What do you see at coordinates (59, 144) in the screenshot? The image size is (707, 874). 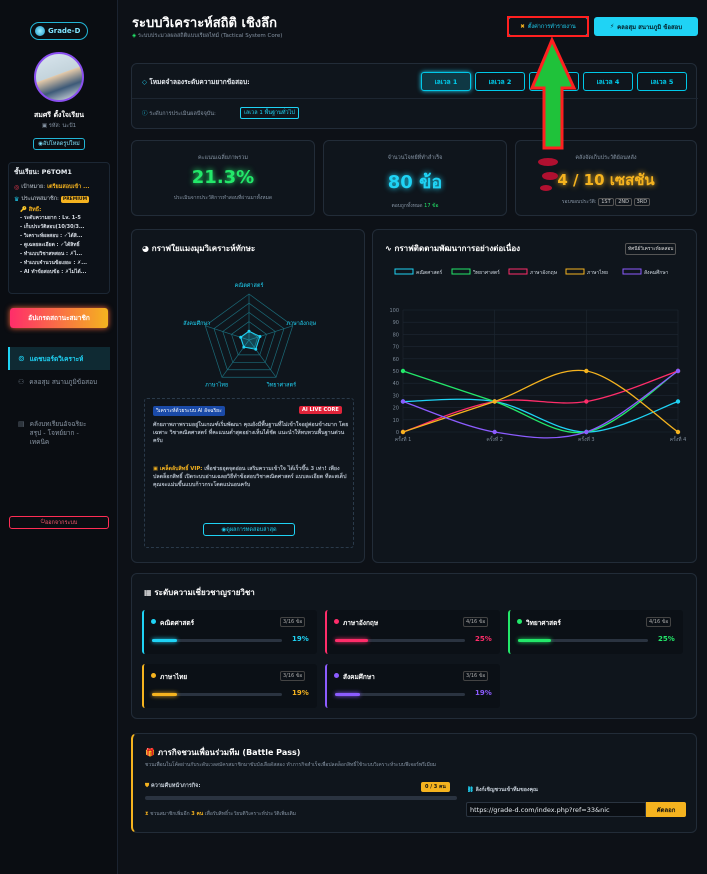 I see `change-avatar-button: ◉ อัปโหลดรูปใหม่` at bounding box center [59, 144].